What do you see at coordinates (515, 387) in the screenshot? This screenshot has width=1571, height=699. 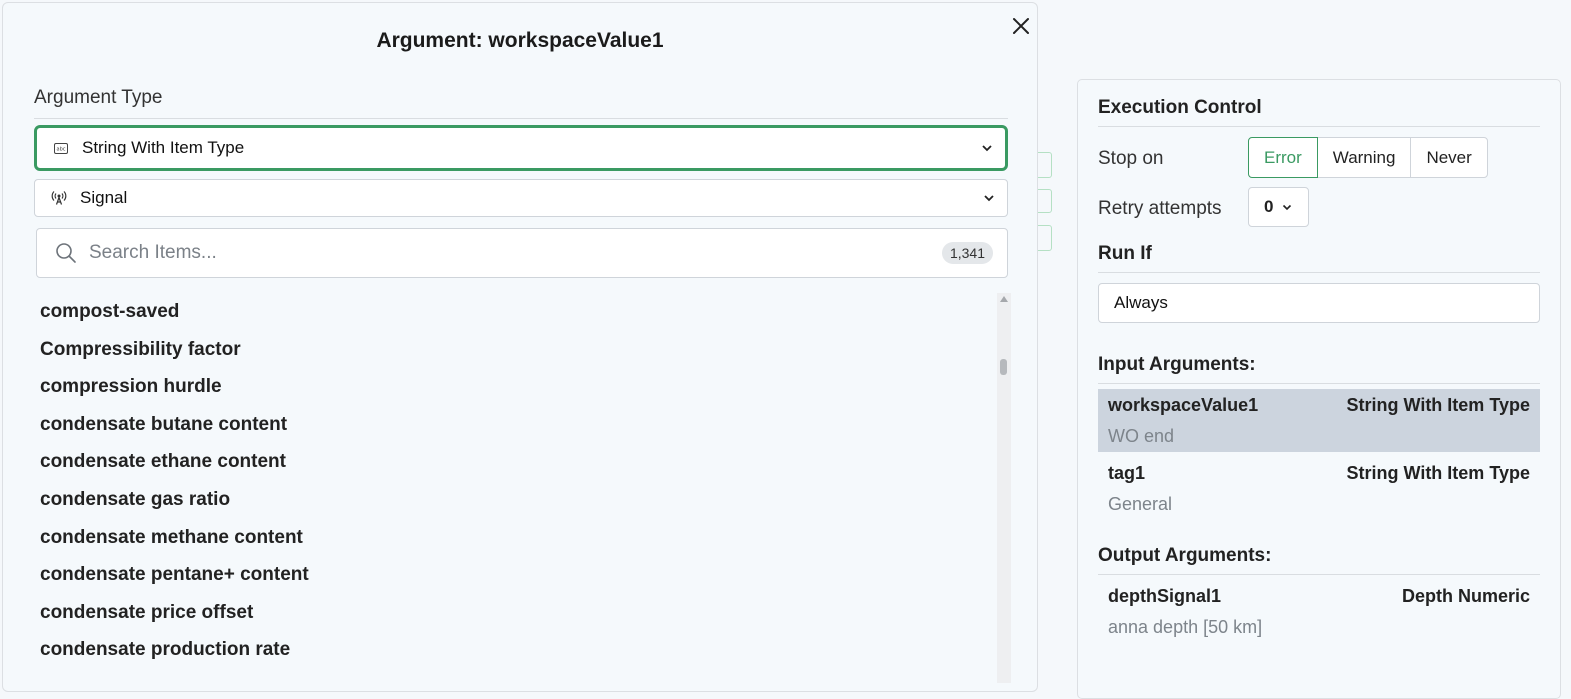 I see `list-item: compression hurdle` at bounding box center [515, 387].